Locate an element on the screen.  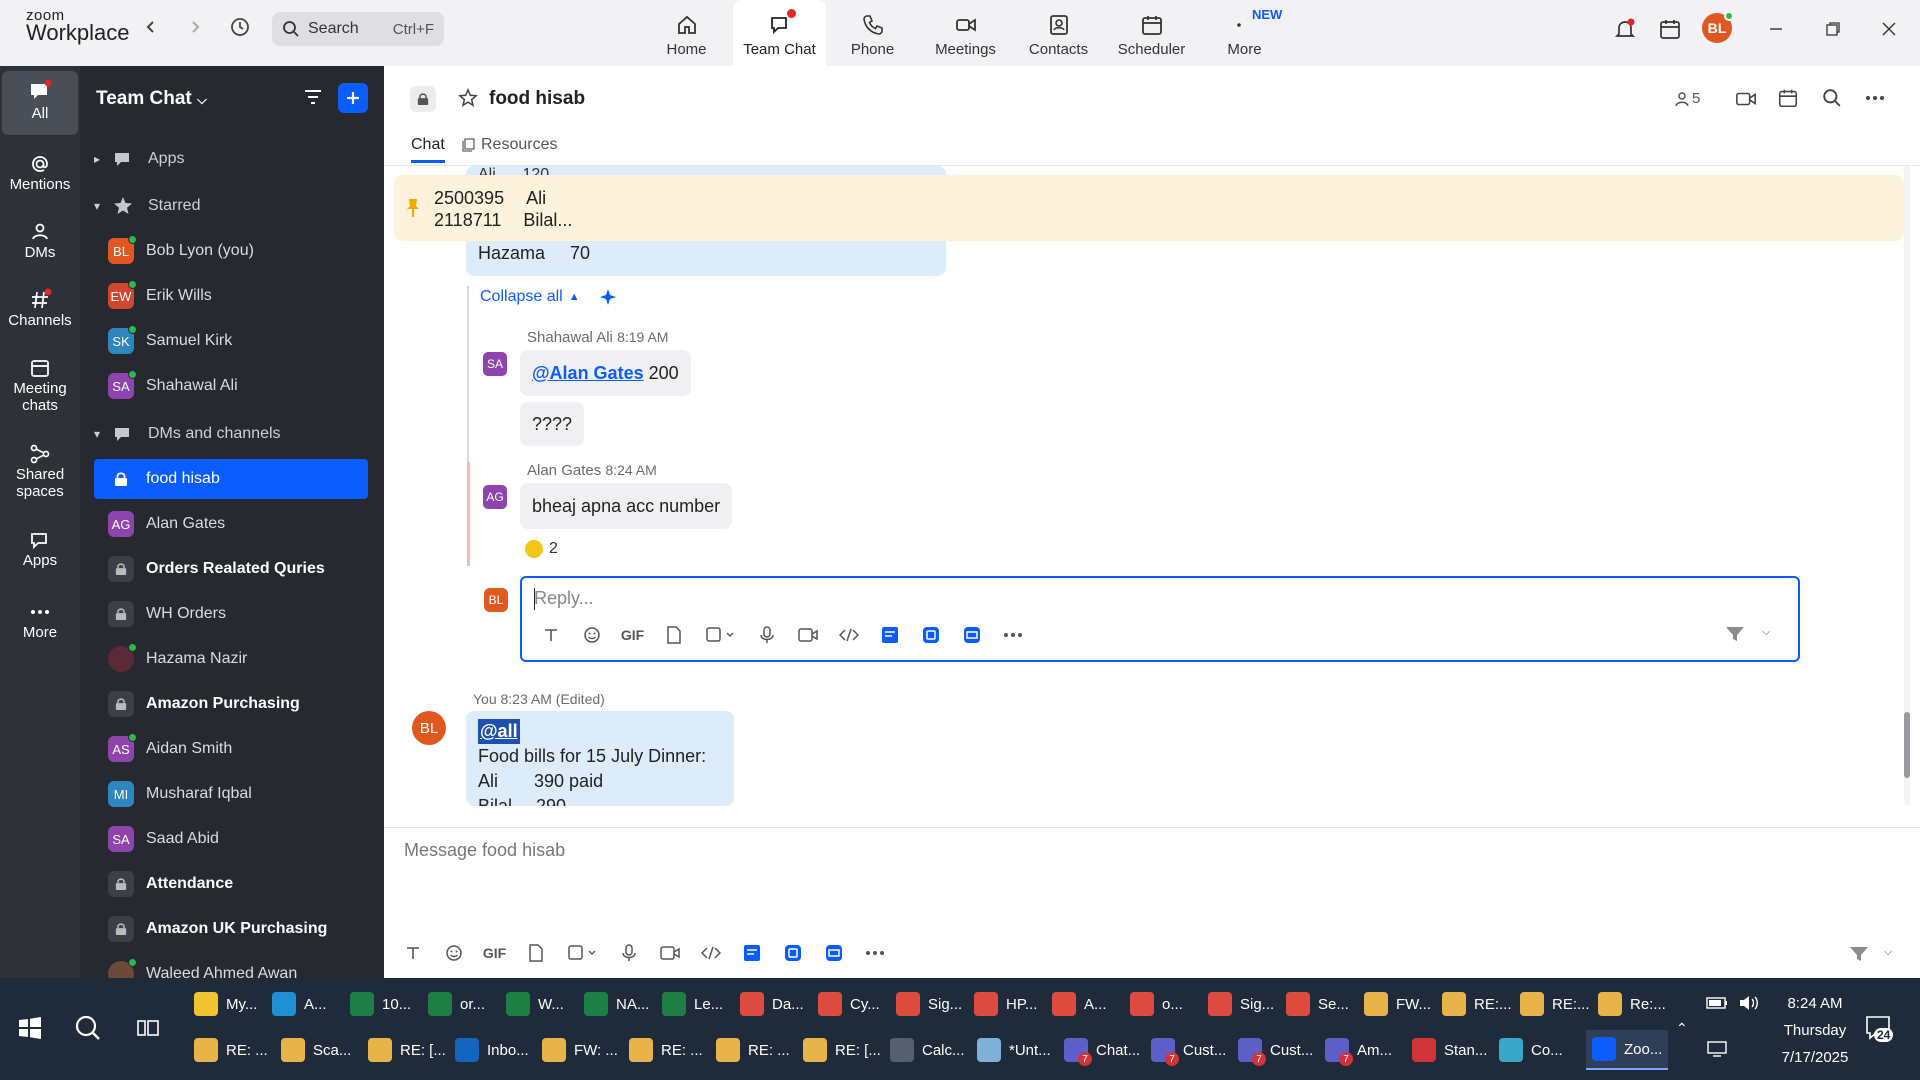
rail-apps: Apps is located at coordinates (40, 552).